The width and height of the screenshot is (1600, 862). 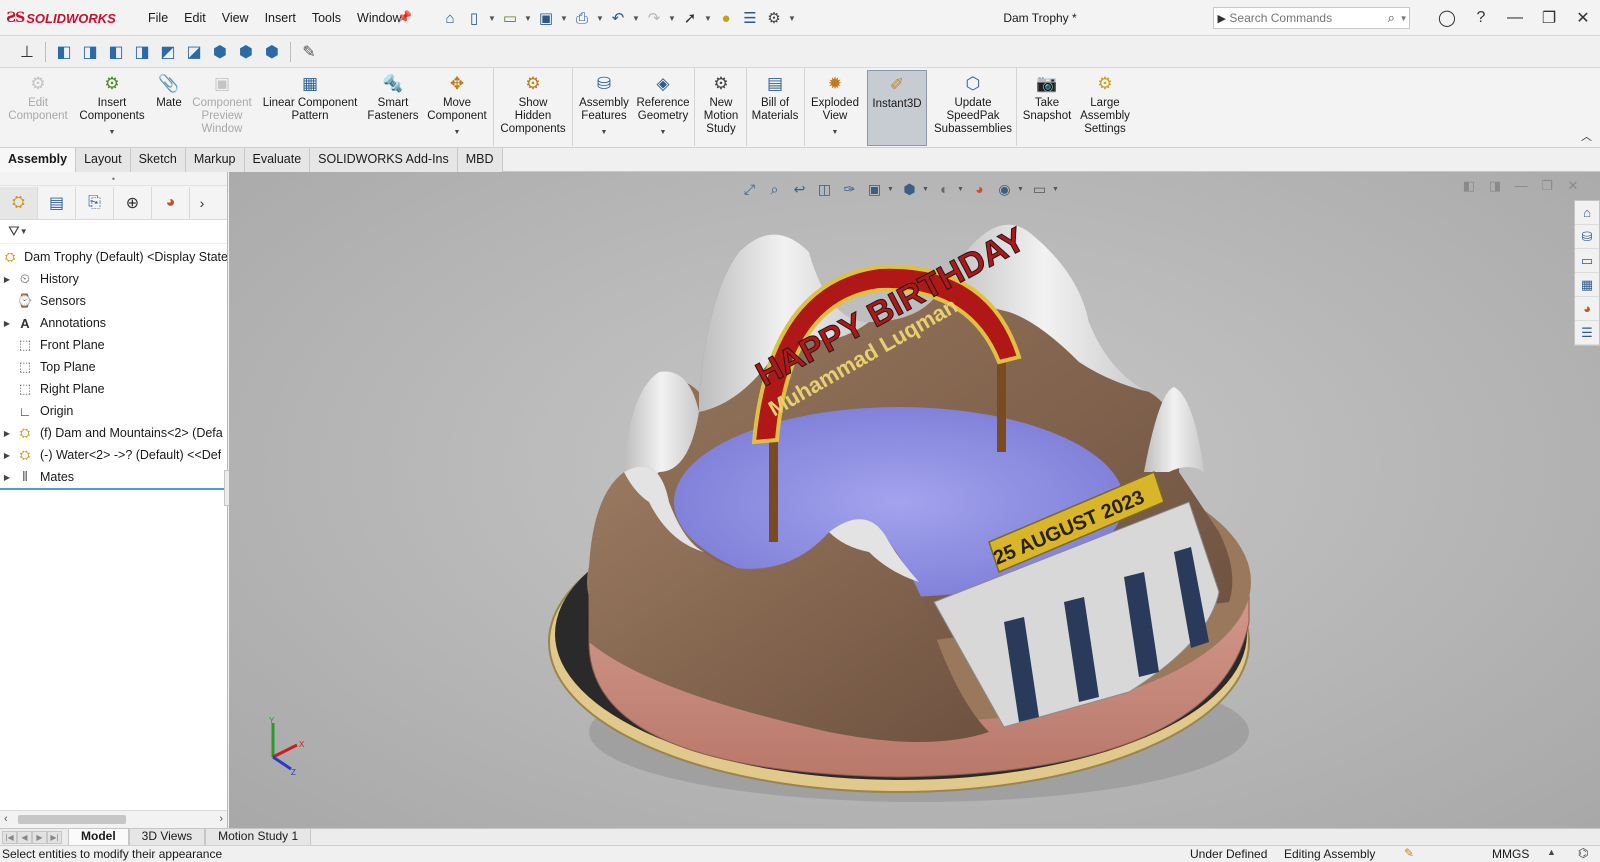 What do you see at coordinates (835, 108) in the screenshot?
I see `exploded-view-button: ✹ Exploded View ▼` at bounding box center [835, 108].